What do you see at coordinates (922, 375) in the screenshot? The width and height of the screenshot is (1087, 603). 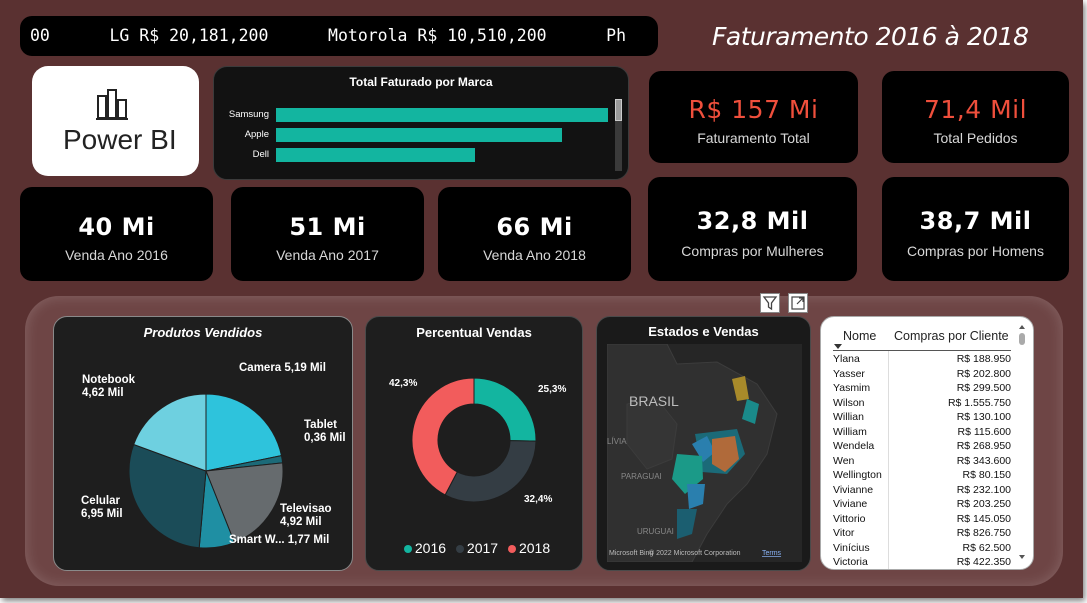 I see `table-row: Yasser R$ 202.800` at bounding box center [922, 375].